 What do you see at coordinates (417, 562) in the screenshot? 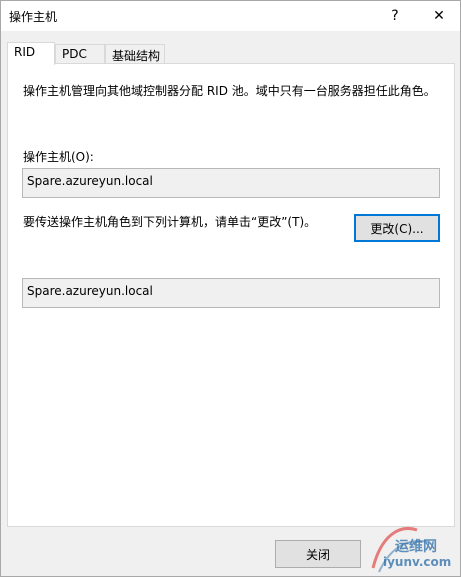
I see `watermark-text-bottom: iyunv.com` at bounding box center [417, 562].